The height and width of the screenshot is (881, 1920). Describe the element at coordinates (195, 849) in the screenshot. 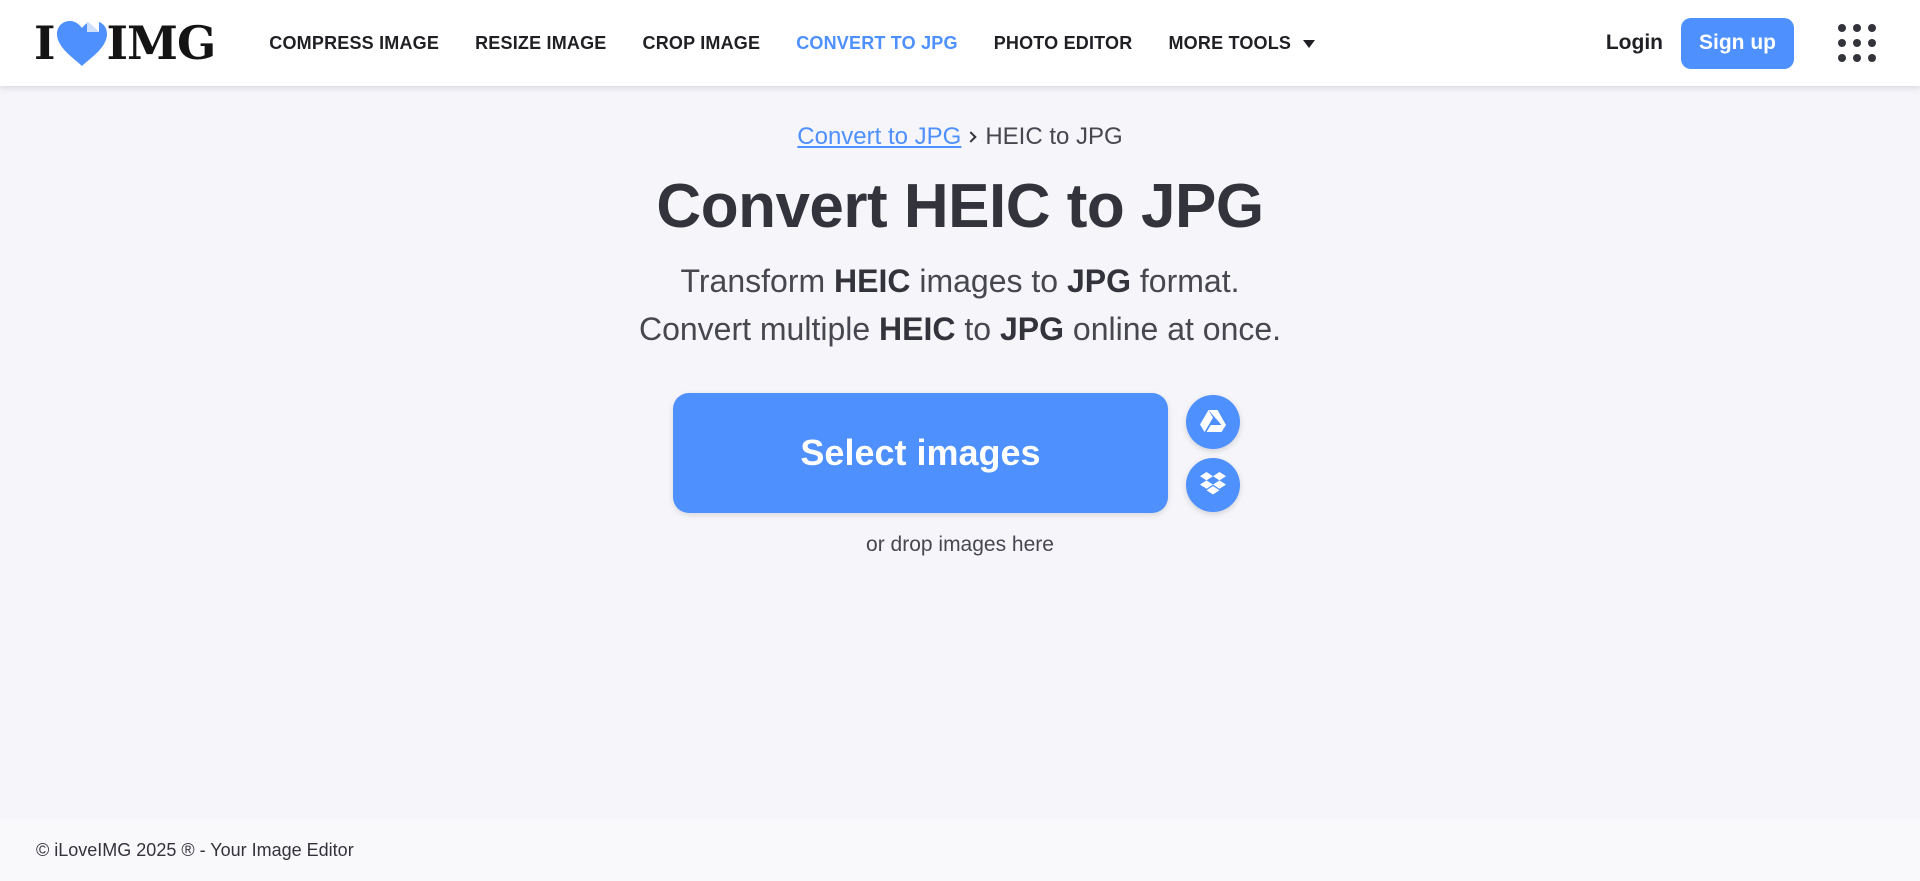

I see `footer-copyright: © iLoveIMG 2025 ® - Your Image Editor` at that location.